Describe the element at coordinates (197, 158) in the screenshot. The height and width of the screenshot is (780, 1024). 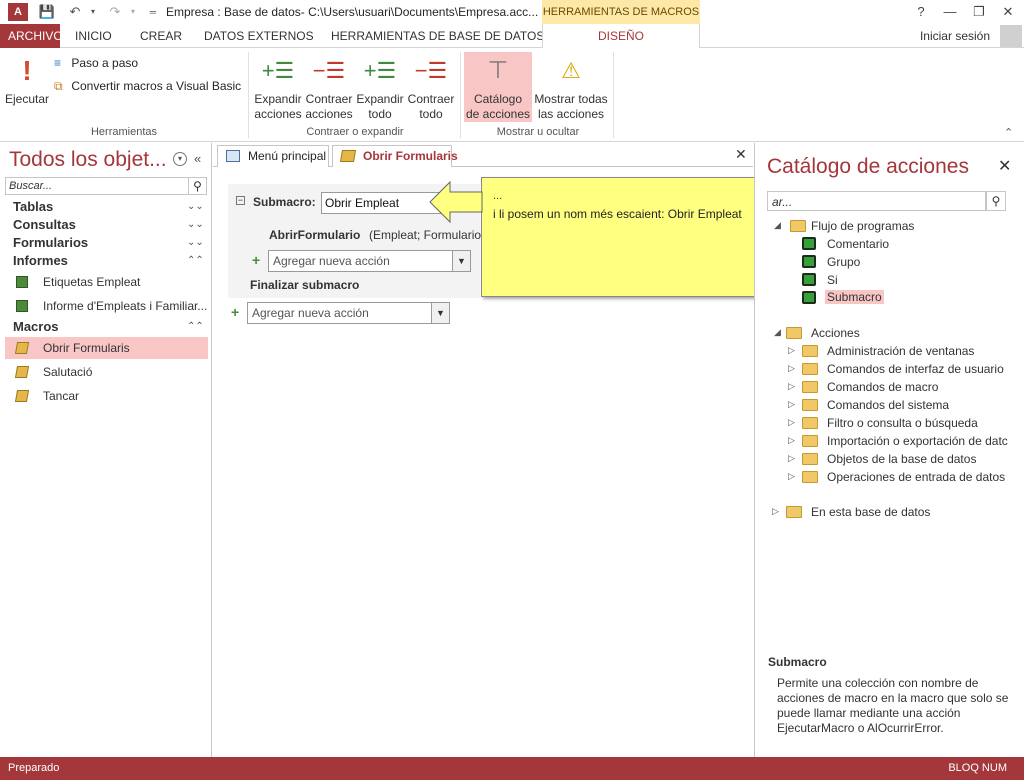
I see `nav-collapse-icon: «` at that location.